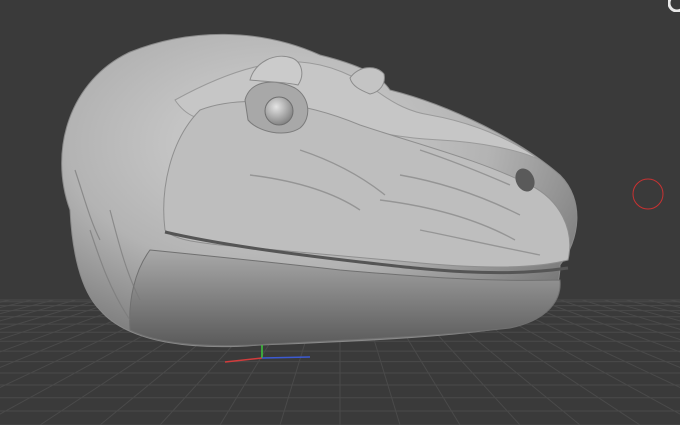  What do you see at coordinates (279, 111) in the screenshot?
I see `eye` at bounding box center [279, 111].